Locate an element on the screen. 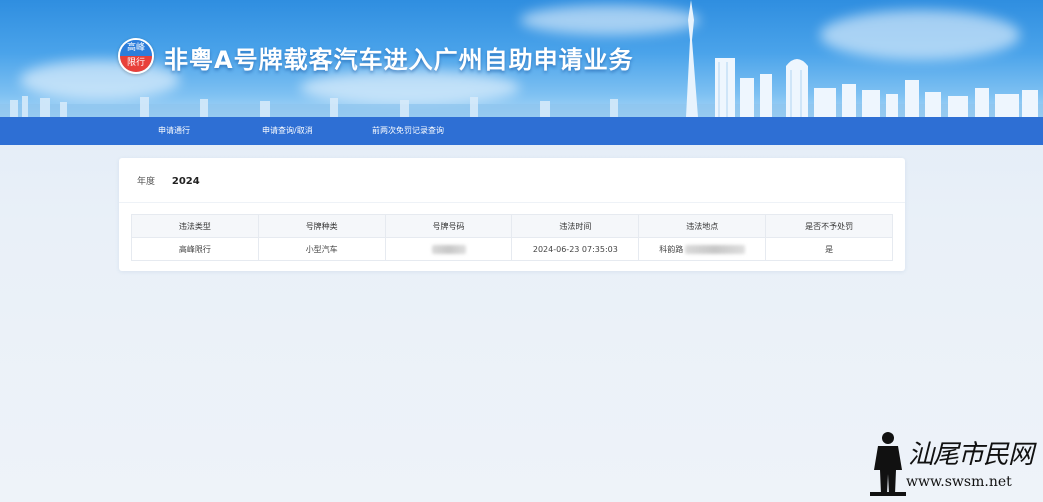 This screenshot has height=502, width=1043. column-header: 违法地点 is located at coordinates (702, 226).